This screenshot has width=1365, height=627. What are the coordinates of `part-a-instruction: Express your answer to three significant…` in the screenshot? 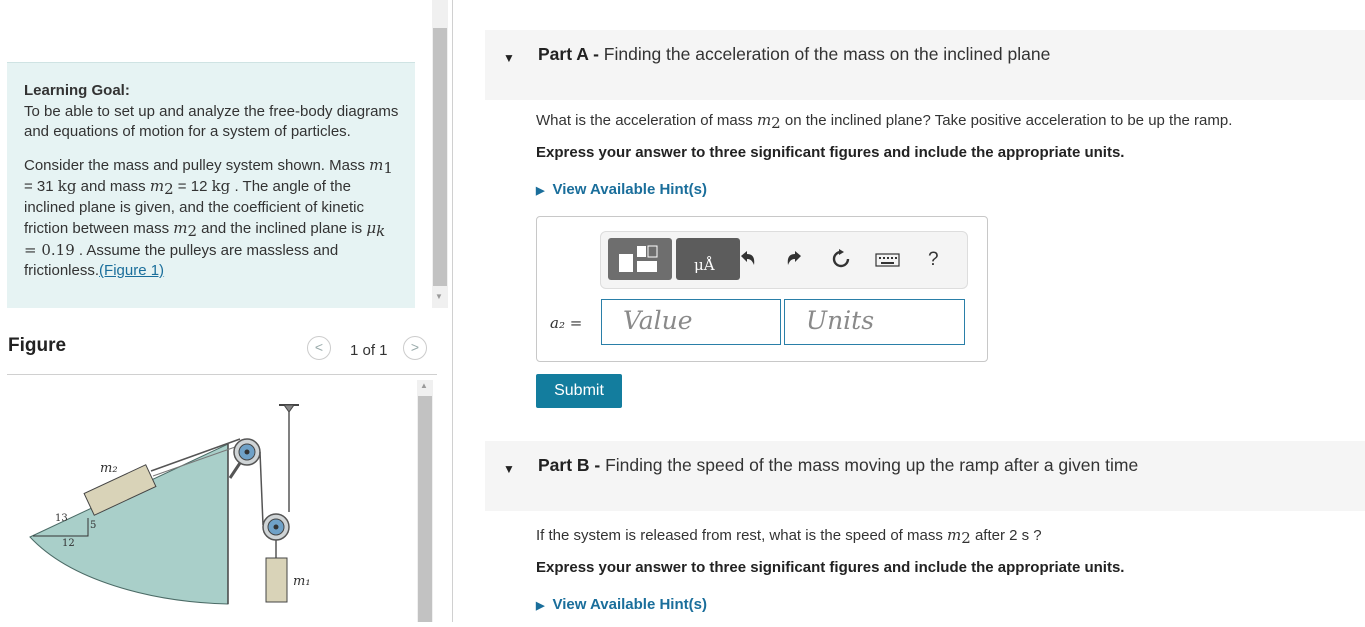 It's located at (830, 152).